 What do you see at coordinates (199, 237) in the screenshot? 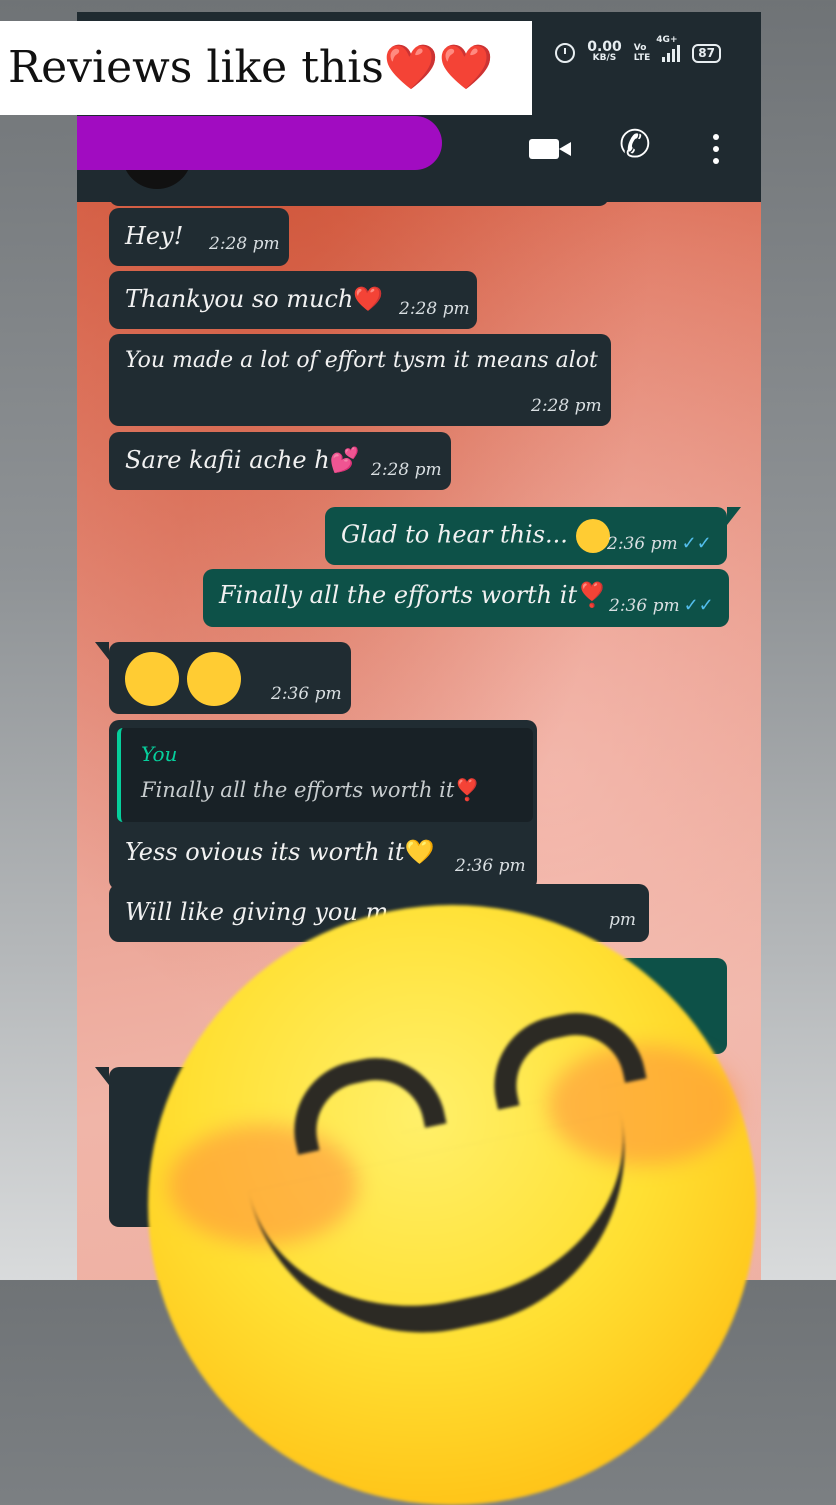
I see `message-bubble-incoming: Hey! 2:28 pm` at bounding box center [199, 237].